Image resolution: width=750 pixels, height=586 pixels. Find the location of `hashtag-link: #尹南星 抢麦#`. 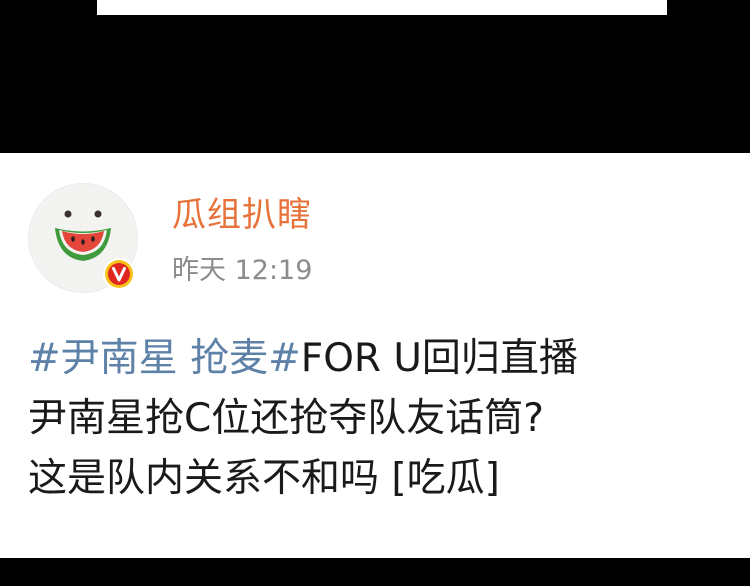

hashtag-link: #尹南星 抢麦# is located at coordinates (164, 358).